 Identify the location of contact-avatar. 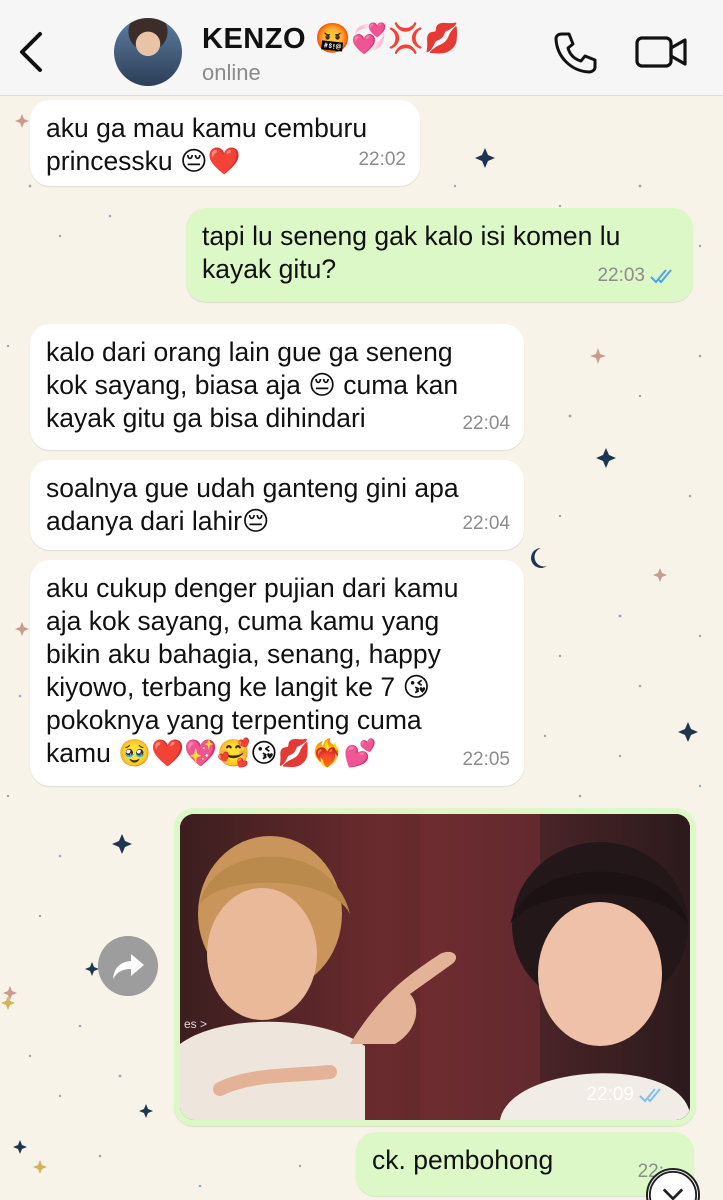
(148, 52).